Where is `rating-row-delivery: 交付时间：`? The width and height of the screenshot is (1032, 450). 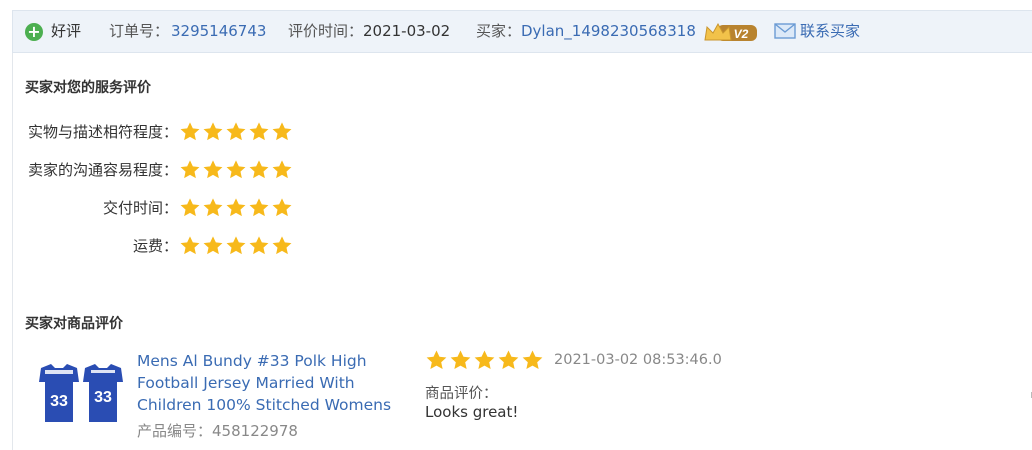
rating-row-delivery: 交付时间： is located at coordinates (95, 208).